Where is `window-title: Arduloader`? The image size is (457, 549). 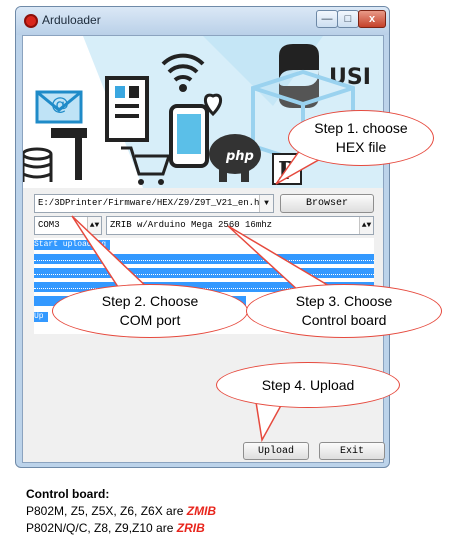
window-title: Arduloader is located at coordinates (71, 20).